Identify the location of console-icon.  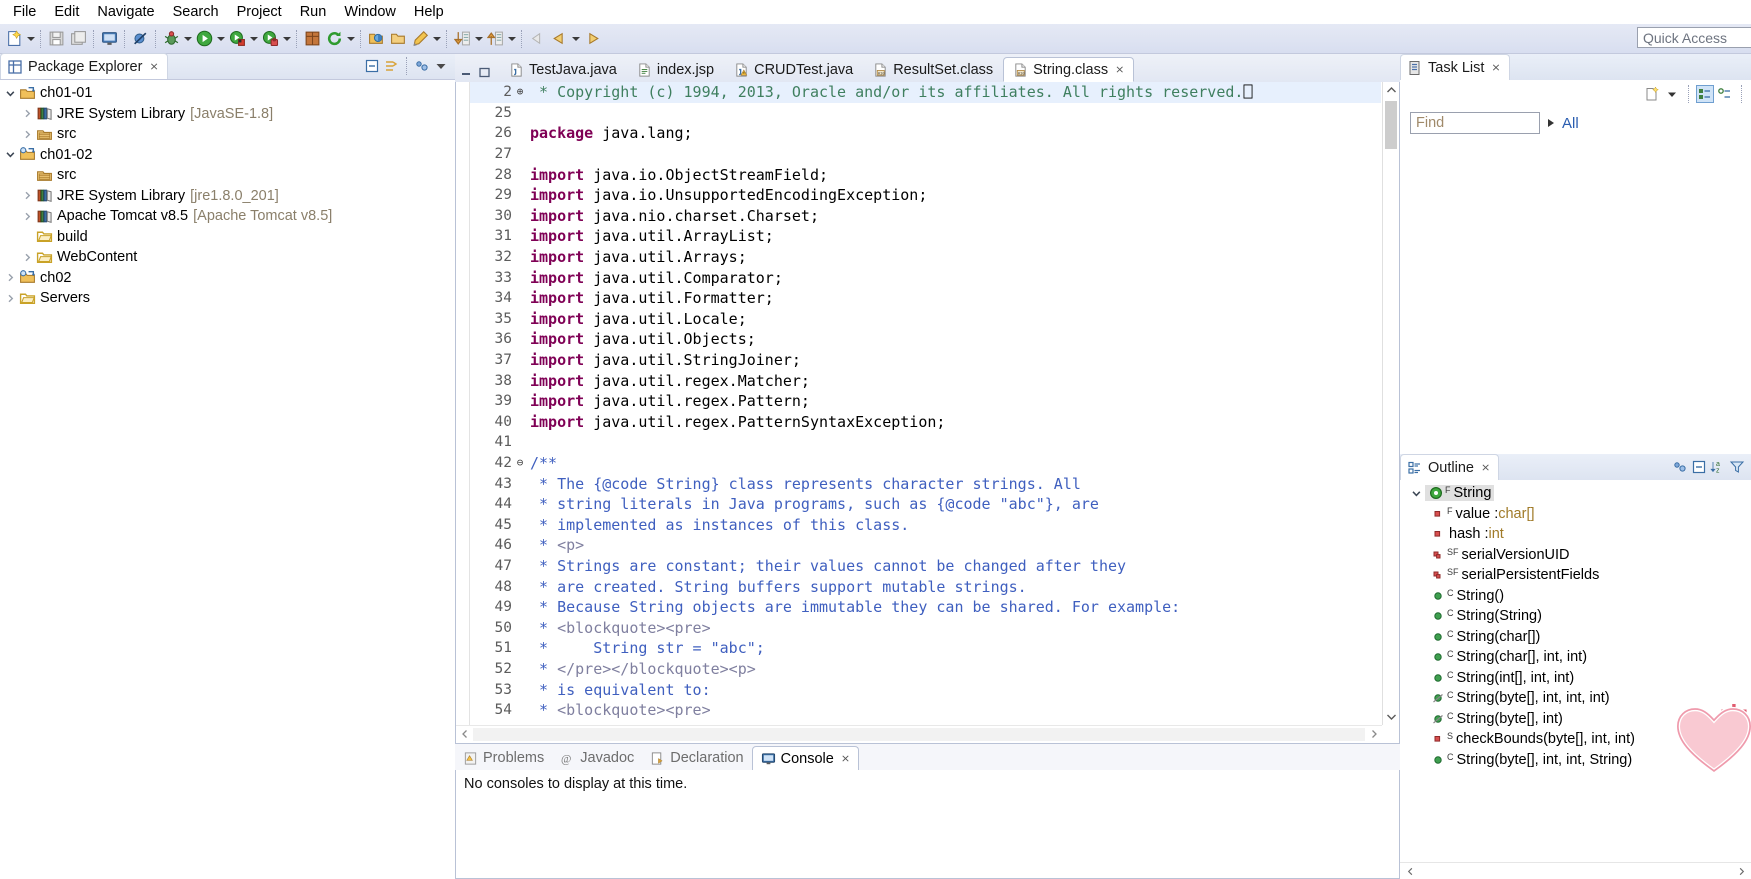
(109, 39).